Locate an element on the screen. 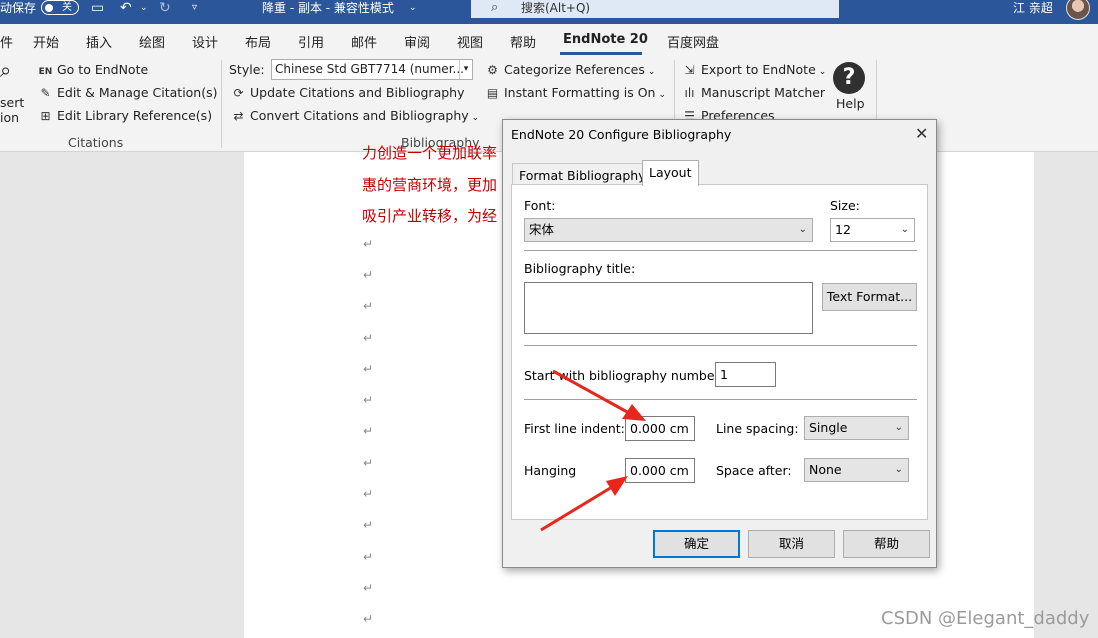 Image resolution: width=1098 pixels, height=638 pixels. autosave-toggle: 关 is located at coordinates (60, 7).